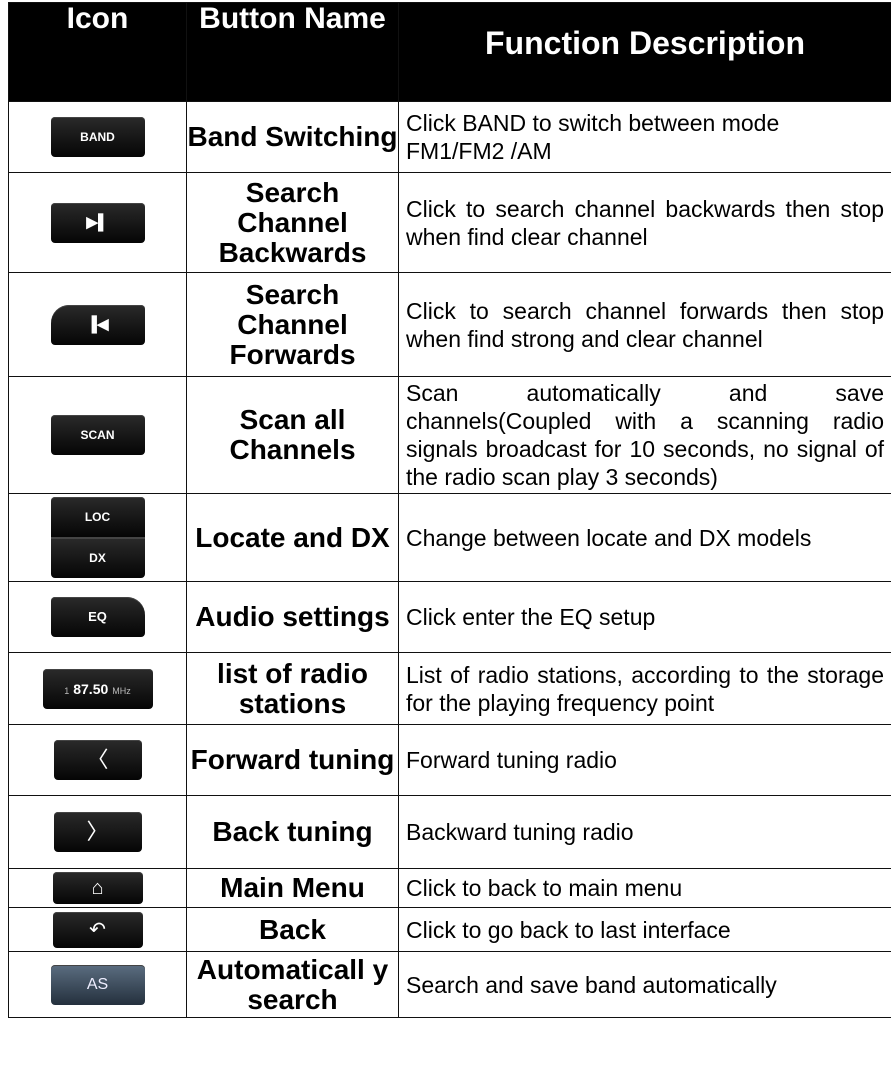  I want to click on frequency-value: 87.50, so click(91, 688).